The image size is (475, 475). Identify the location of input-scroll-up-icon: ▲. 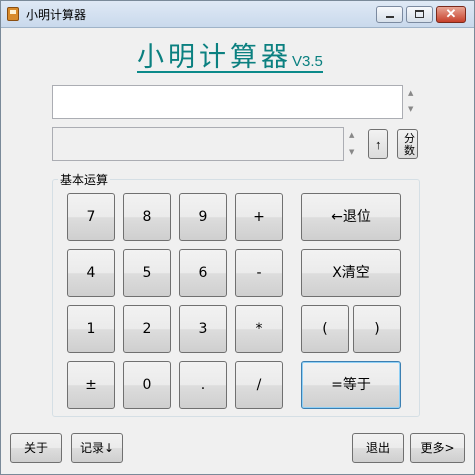
(410, 93).